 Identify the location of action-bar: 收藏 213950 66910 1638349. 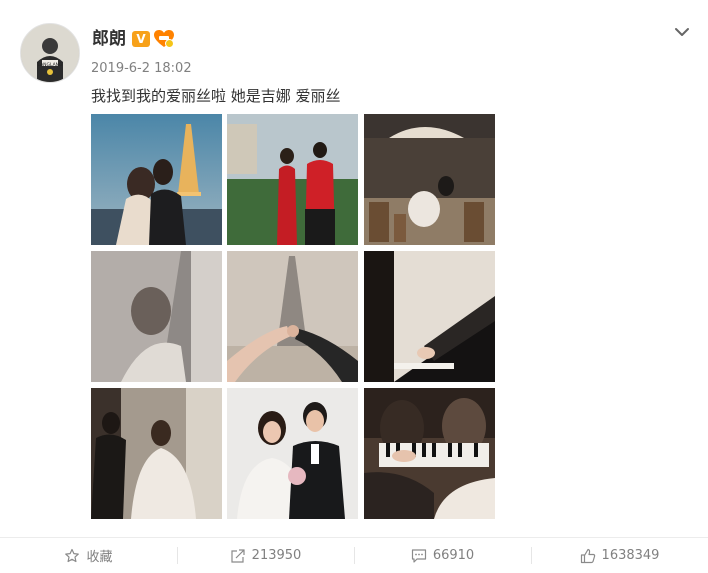
(354, 555).